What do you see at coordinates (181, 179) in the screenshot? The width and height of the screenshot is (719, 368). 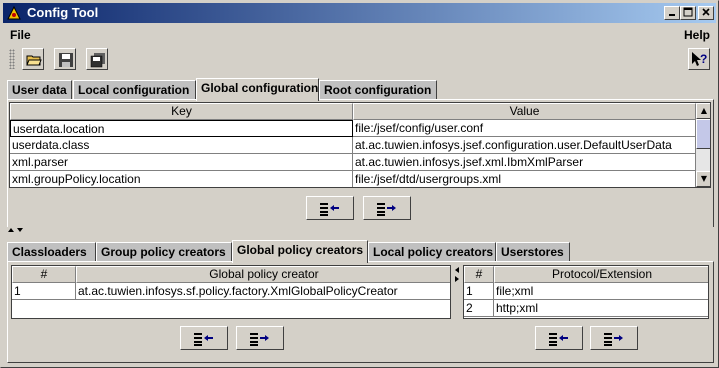 I see `table-cell-key: xml.groupPolicy.location` at bounding box center [181, 179].